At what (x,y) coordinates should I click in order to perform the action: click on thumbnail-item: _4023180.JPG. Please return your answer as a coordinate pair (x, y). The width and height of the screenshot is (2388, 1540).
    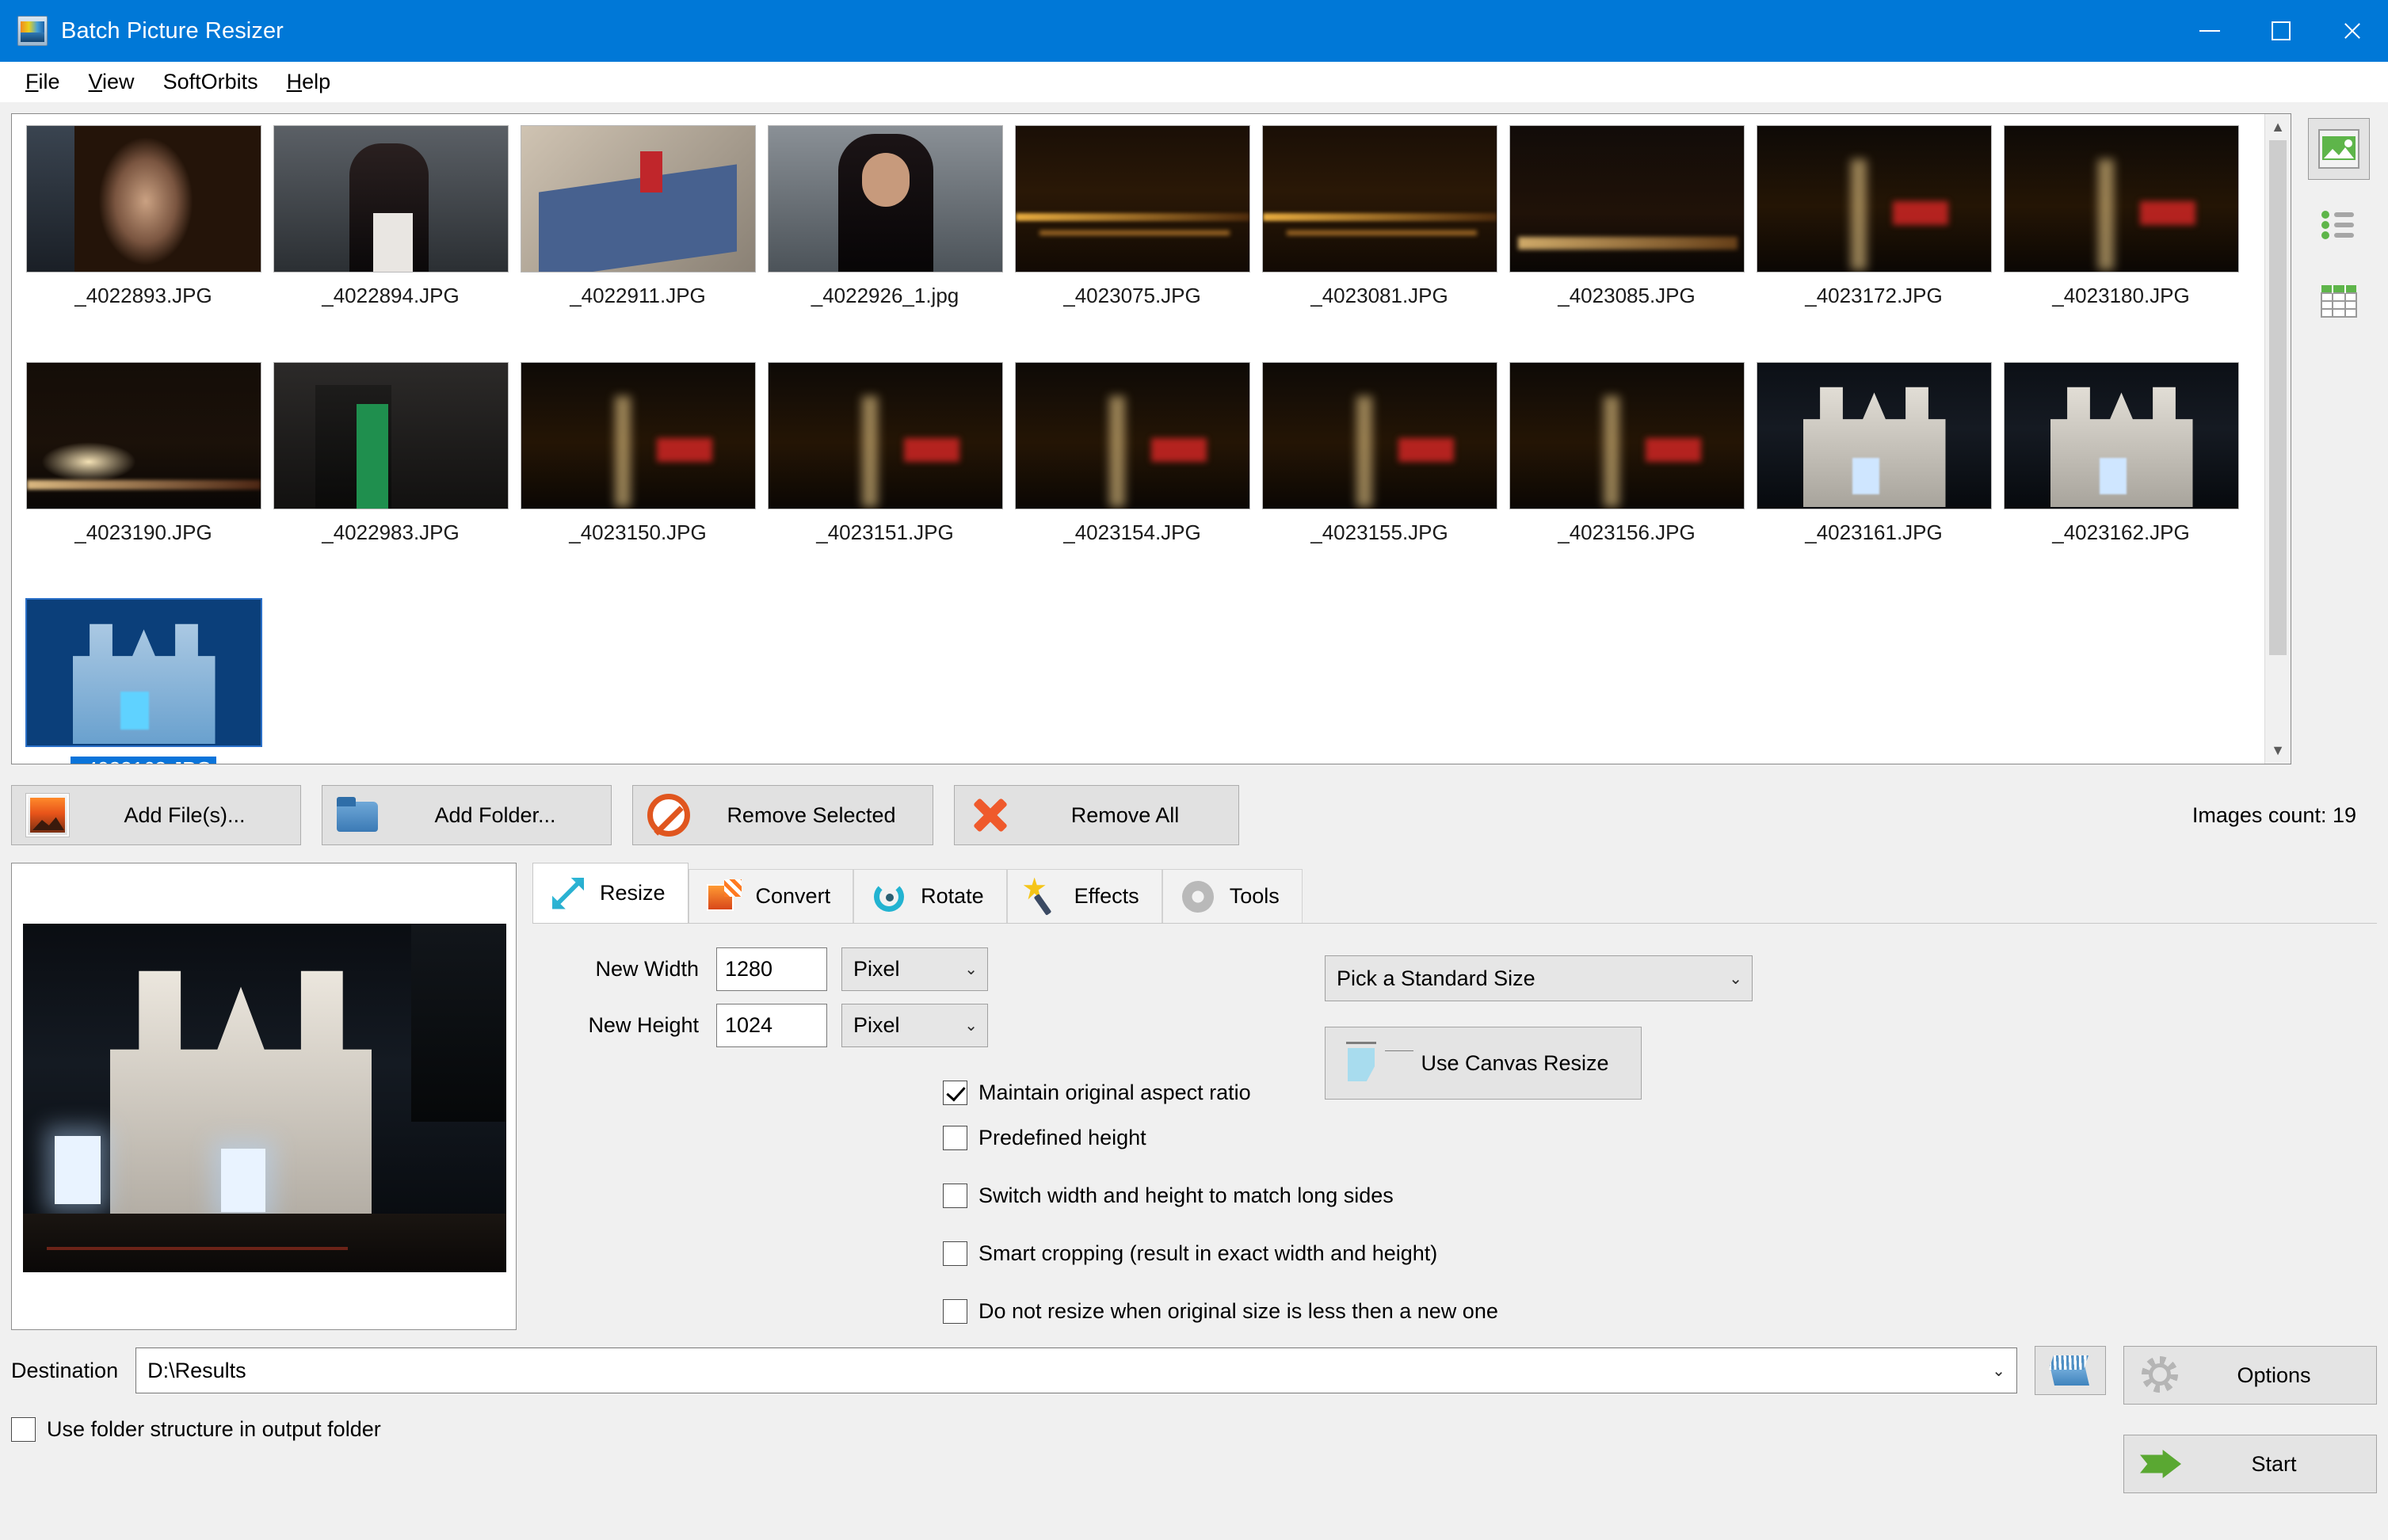
    Looking at the image, I should click on (2121, 239).